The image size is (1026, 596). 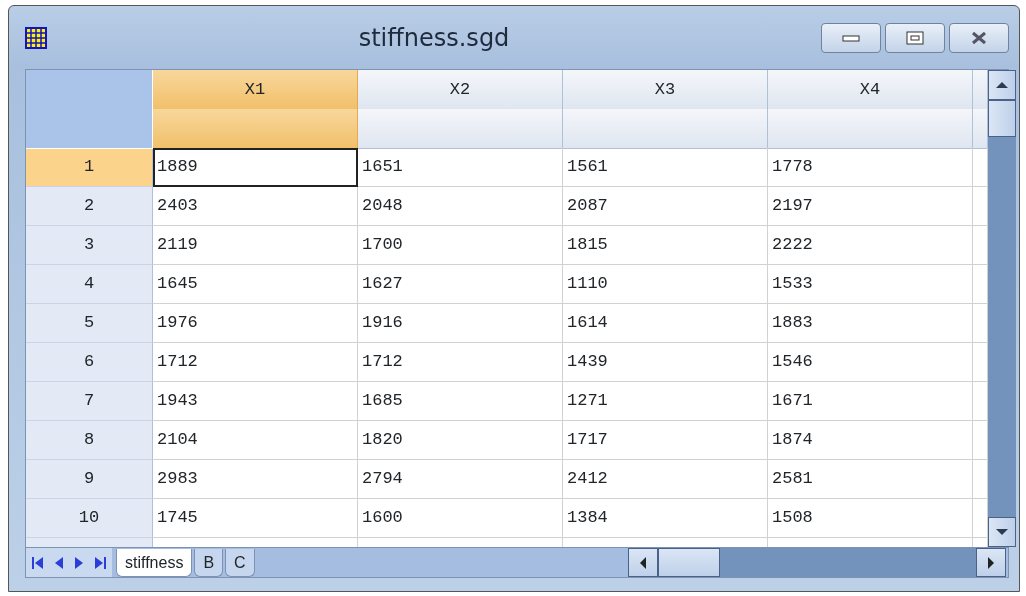 I want to click on table-cell: 2119, so click(x=255, y=245).